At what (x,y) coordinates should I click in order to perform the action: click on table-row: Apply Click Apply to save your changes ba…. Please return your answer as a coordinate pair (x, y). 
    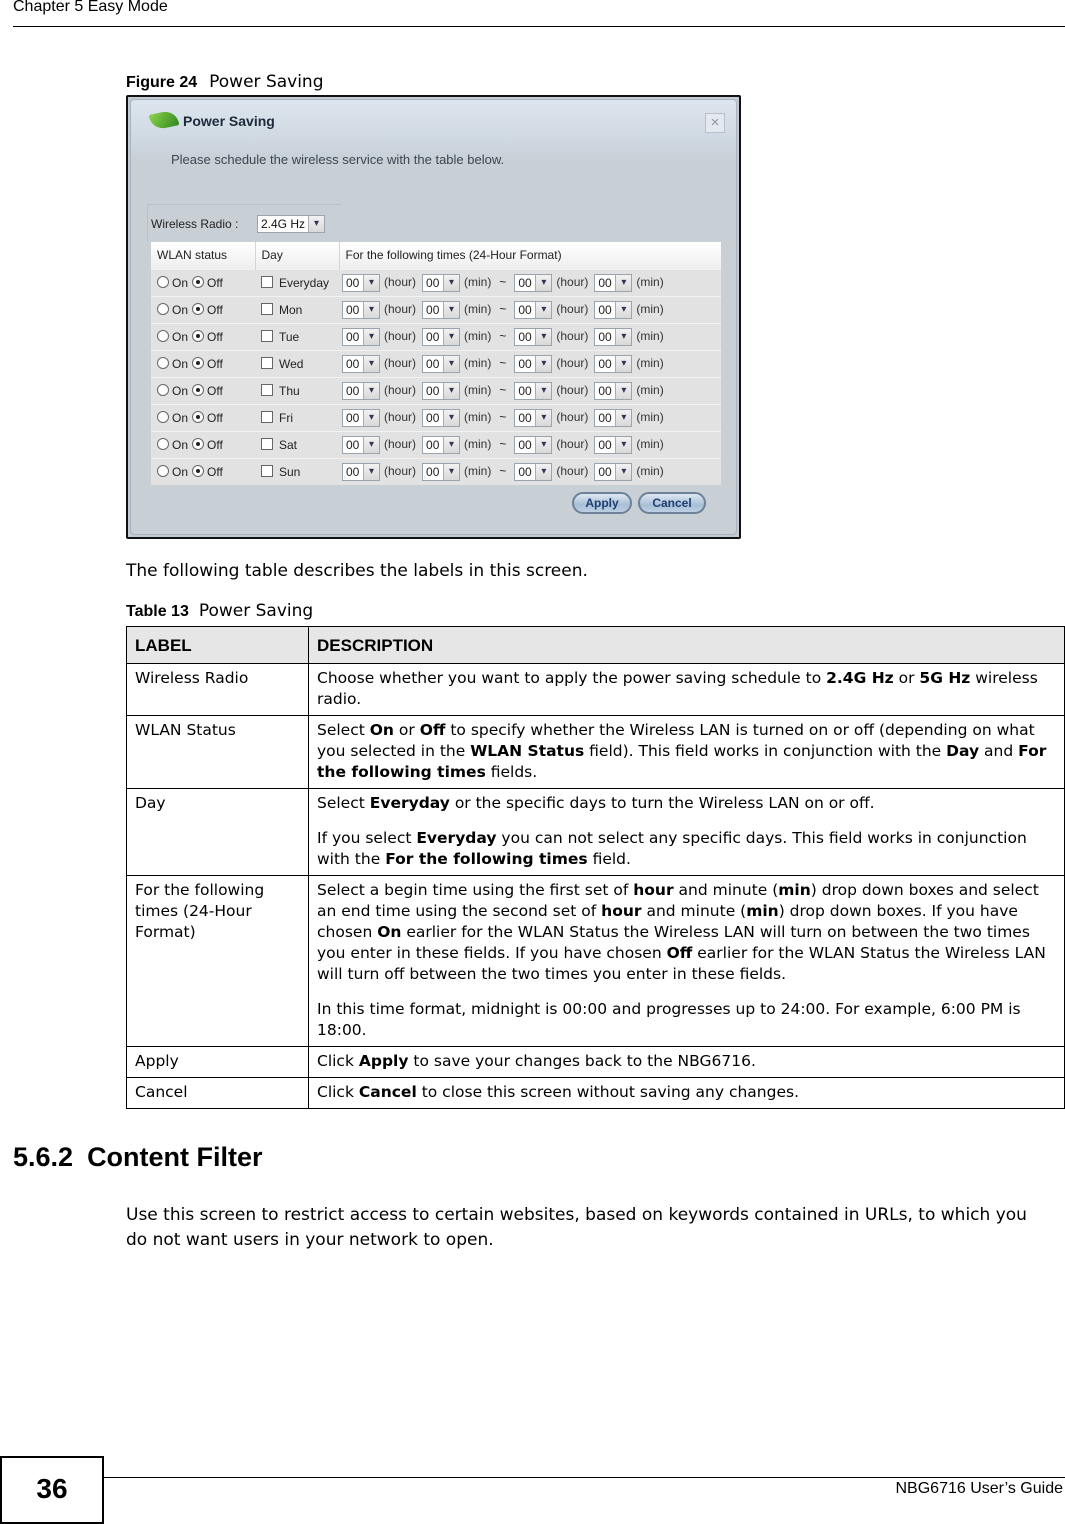
    Looking at the image, I should click on (595, 1062).